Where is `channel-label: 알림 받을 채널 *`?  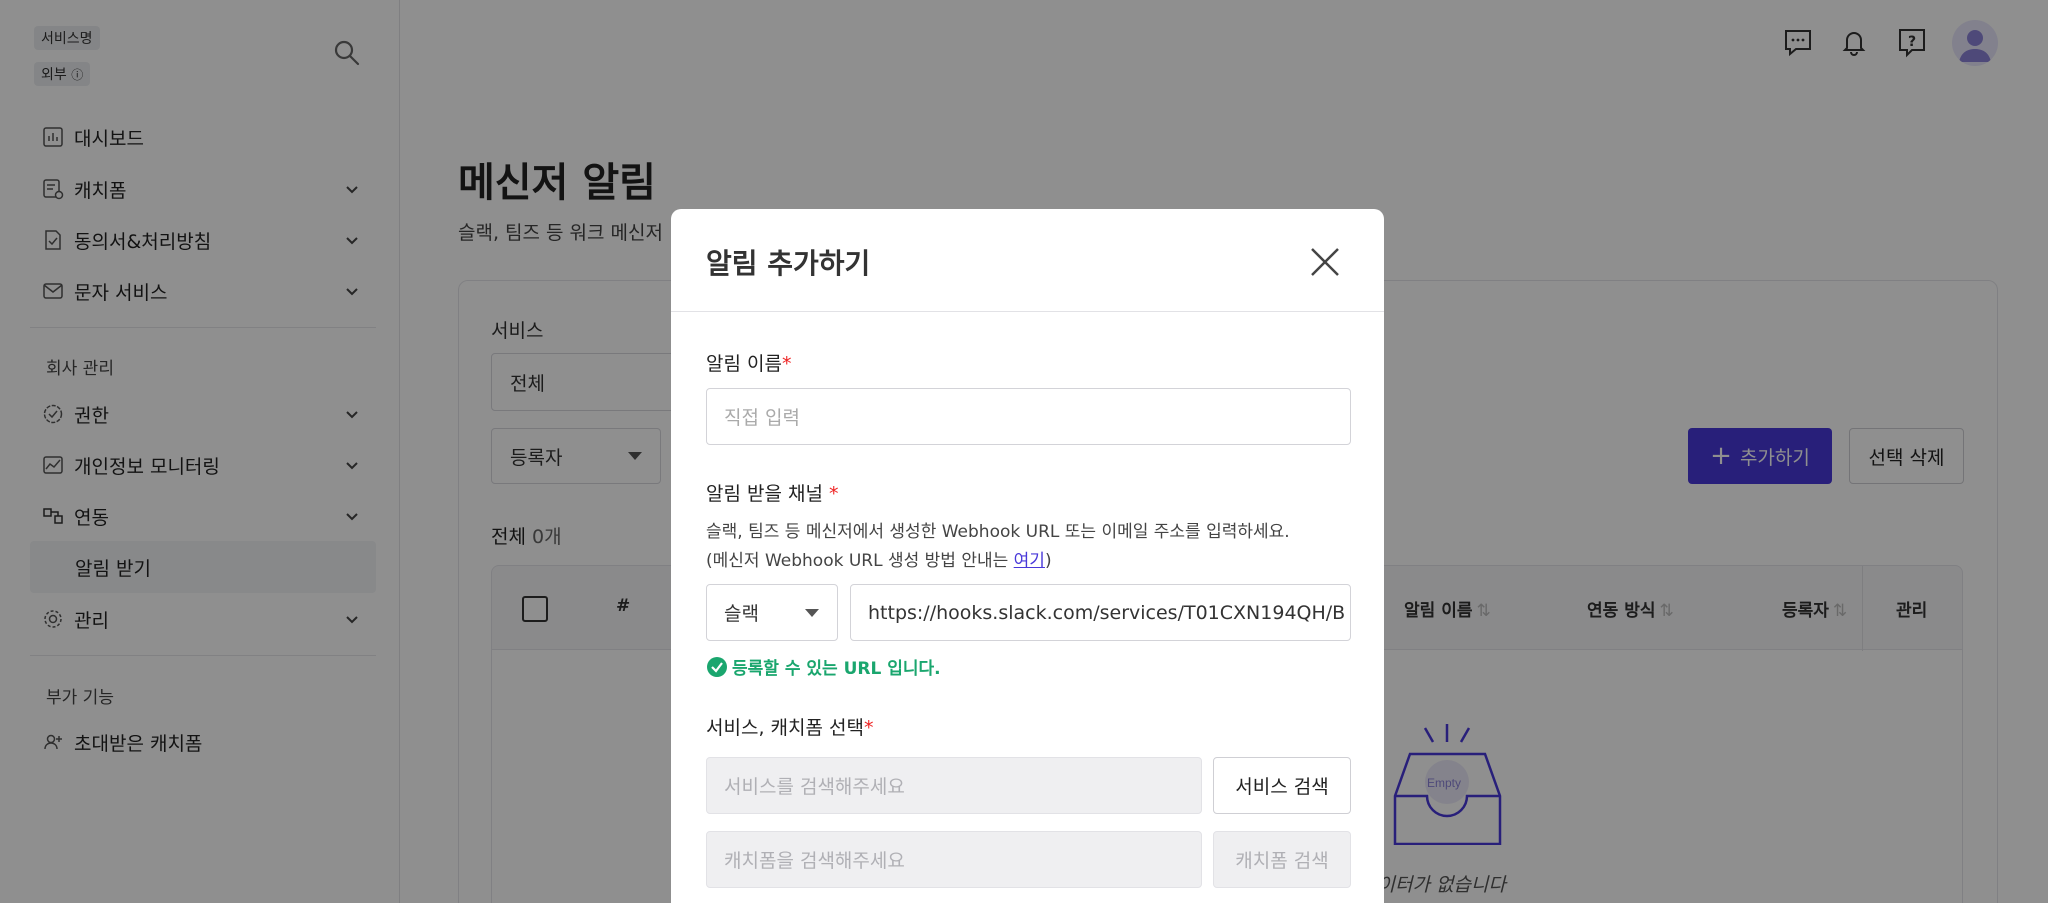
channel-label: 알림 받을 채널 * is located at coordinates (772, 492).